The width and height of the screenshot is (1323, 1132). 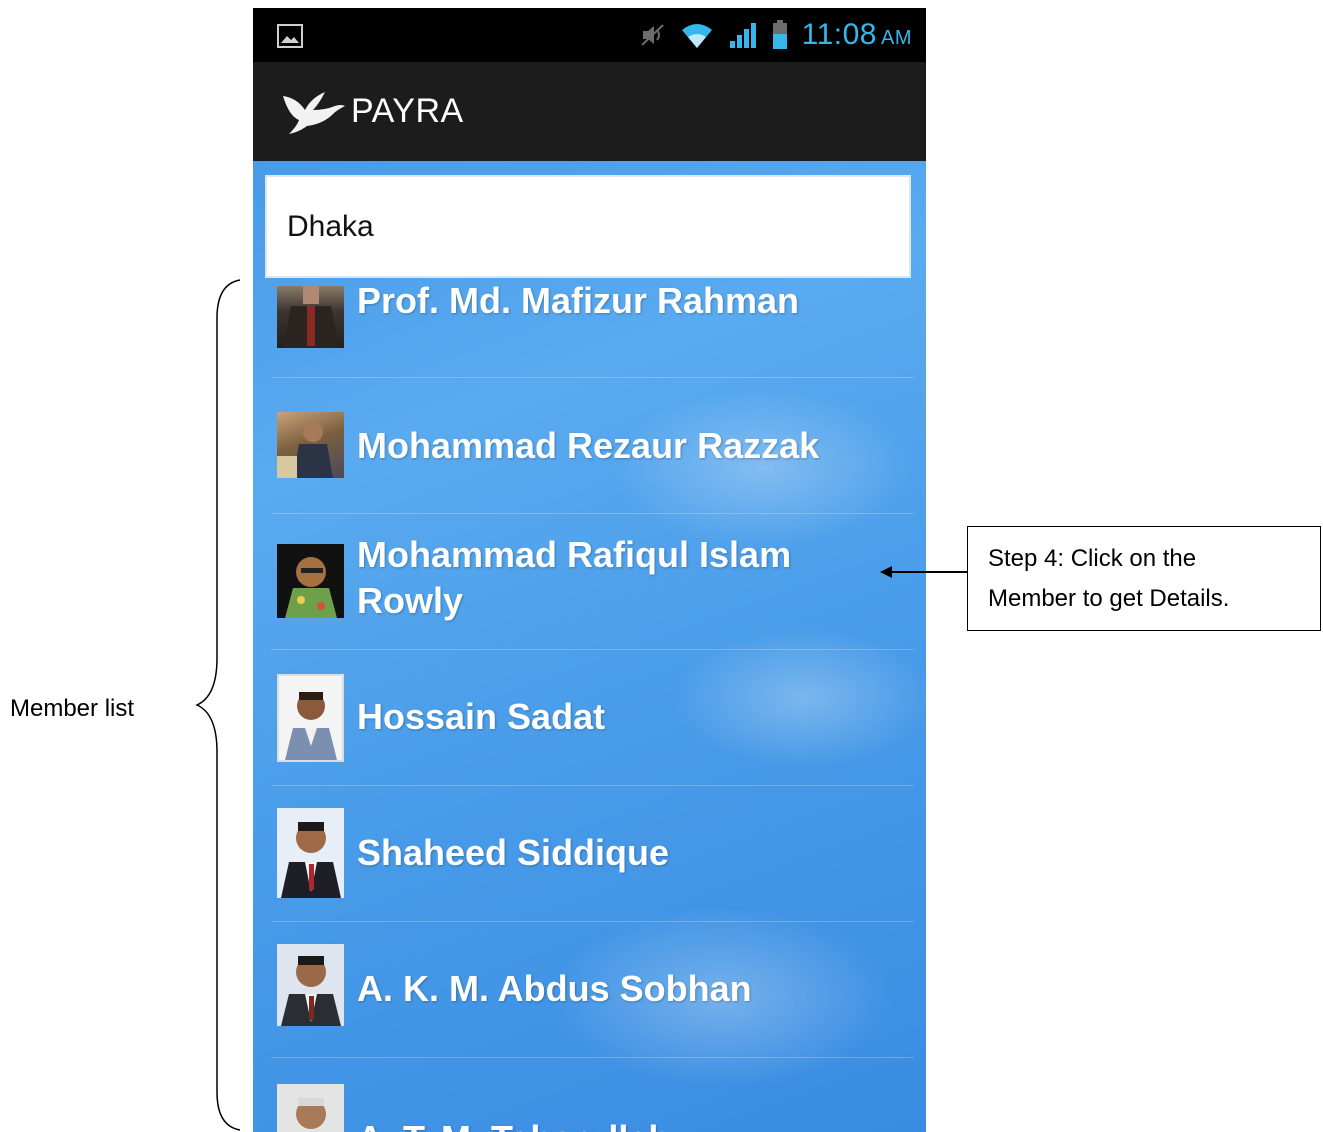 I want to click on member-name: Mohammad Rezaur Razzak, so click(x=588, y=445).